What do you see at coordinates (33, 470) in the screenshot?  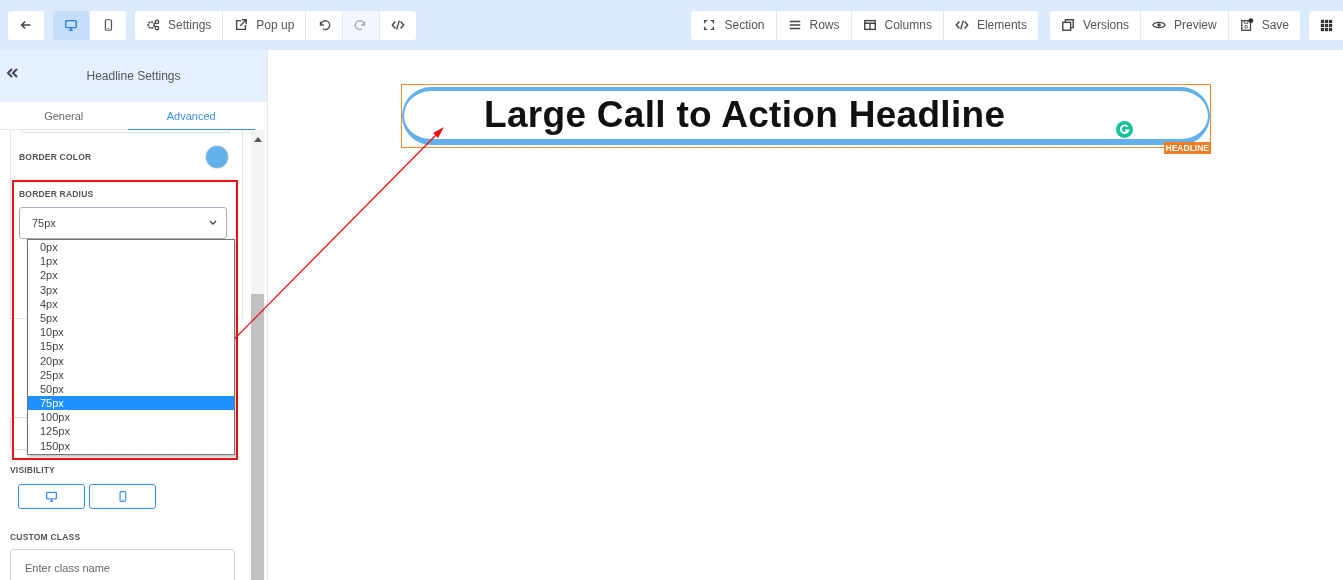 I see `field-label: VISIBILITY` at bounding box center [33, 470].